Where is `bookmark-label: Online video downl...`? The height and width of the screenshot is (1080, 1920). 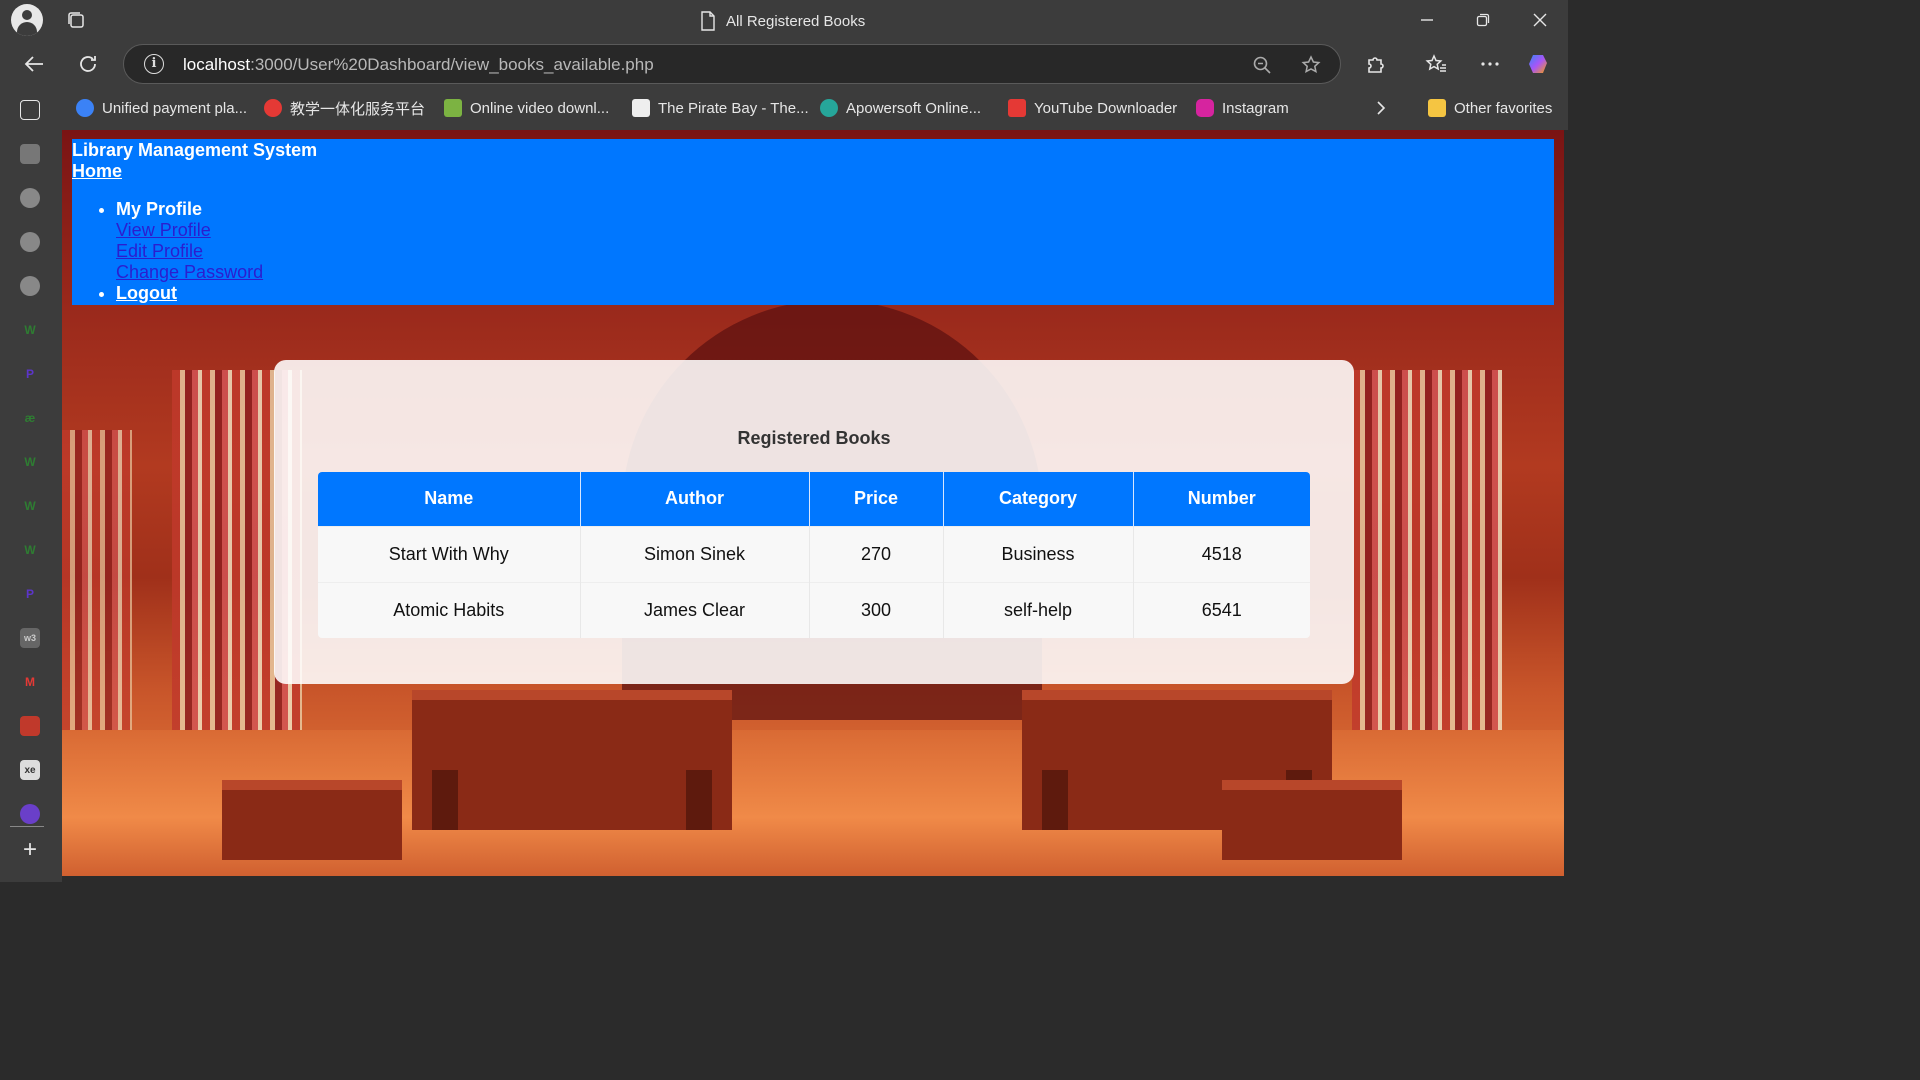
bookmark-label: Online video downl... is located at coordinates (540, 108).